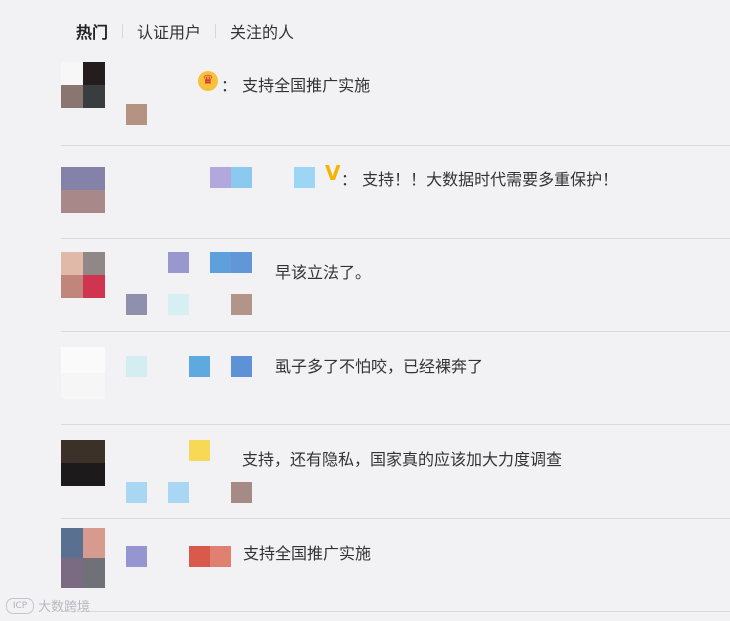  I want to click on watermark-text: 大数跨境, so click(64, 607).